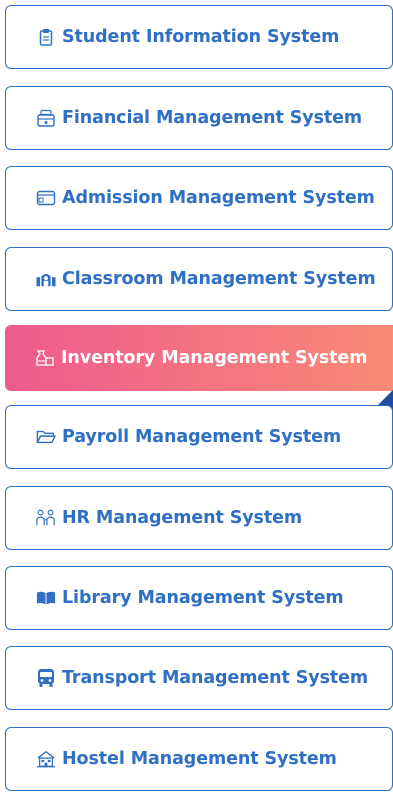 This screenshot has height=792, width=393. What do you see at coordinates (202, 437) in the screenshot?
I see `menu-item-label: Payroll Management System` at bounding box center [202, 437].